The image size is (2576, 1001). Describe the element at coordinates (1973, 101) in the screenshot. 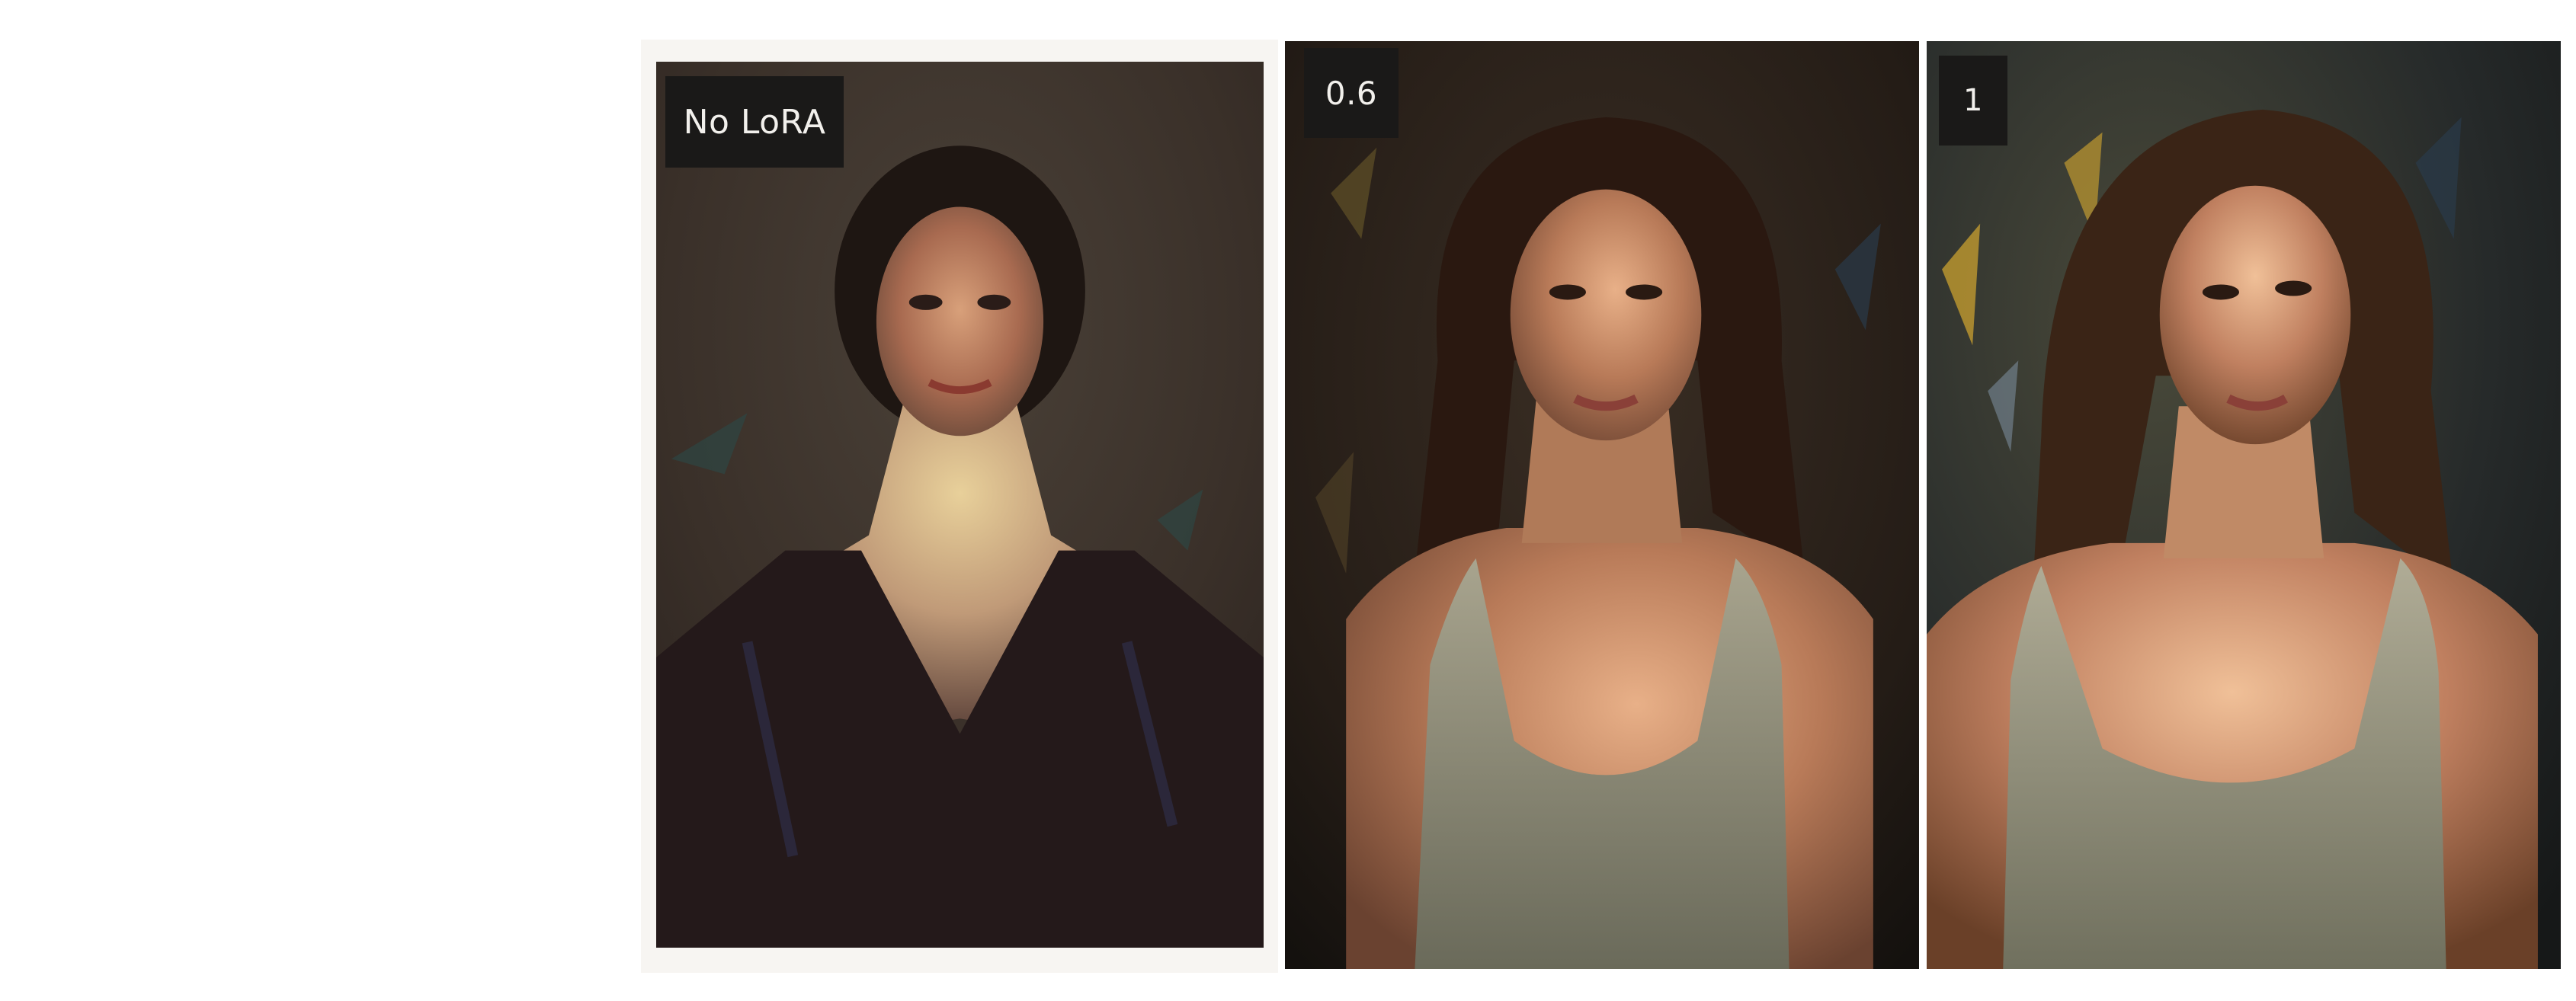

I see `lora-1-label: 1` at that location.